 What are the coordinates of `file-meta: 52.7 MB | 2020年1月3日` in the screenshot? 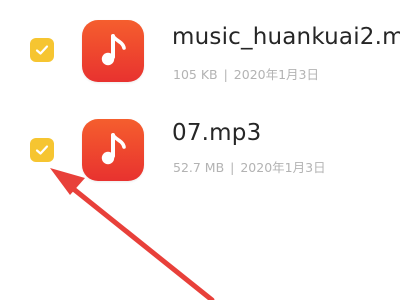 It's located at (249, 166).